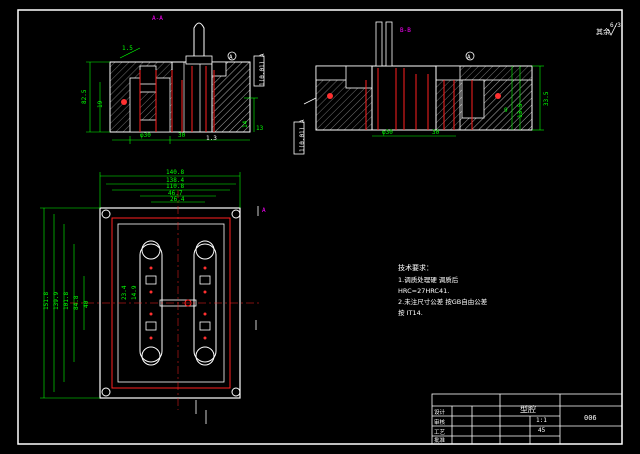  What do you see at coordinates (260, 128) in the screenshot?
I see `left-dim-right-b: 13` at bounding box center [260, 128].